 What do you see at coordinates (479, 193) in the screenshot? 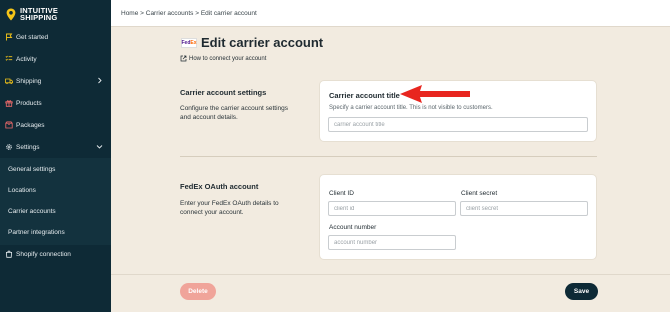
I see `client-secret-label: Client secret` at bounding box center [479, 193].